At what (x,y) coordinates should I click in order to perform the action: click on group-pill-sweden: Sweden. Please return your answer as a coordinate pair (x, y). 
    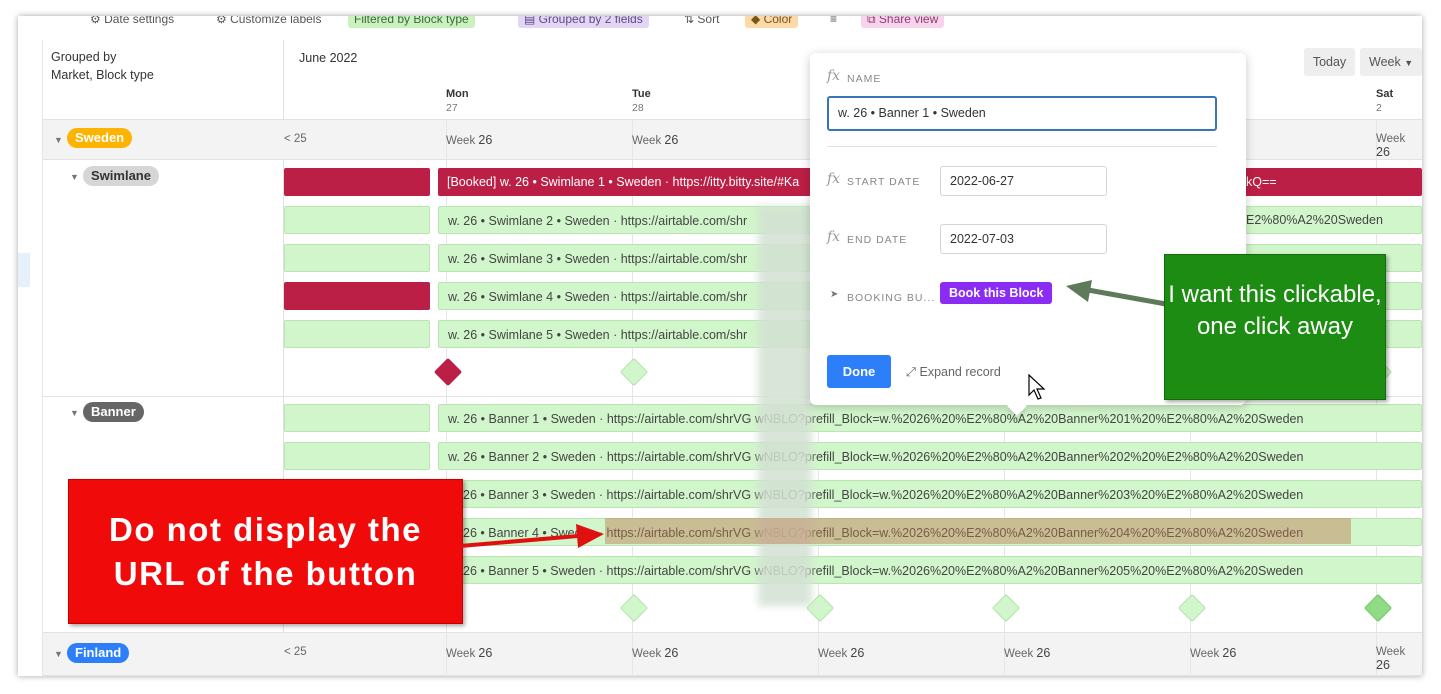
    Looking at the image, I should click on (100, 138).